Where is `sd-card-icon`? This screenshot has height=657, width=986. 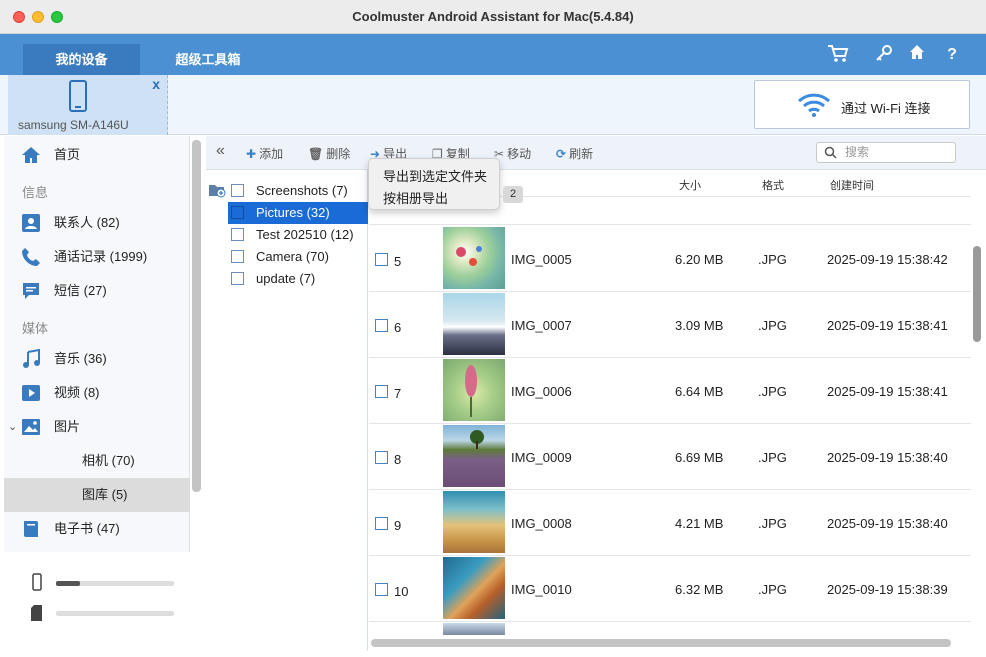
sd-card-icon is located at coordinates (36, 613).